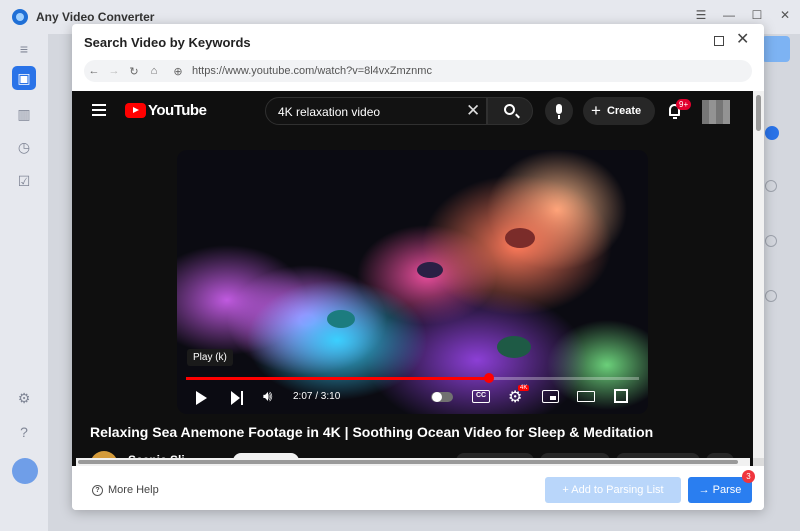  What do you see at coordinates (97, 490) in the screenshot?
I see `help-circle-icon: ?` at bounding box center [97, 490].